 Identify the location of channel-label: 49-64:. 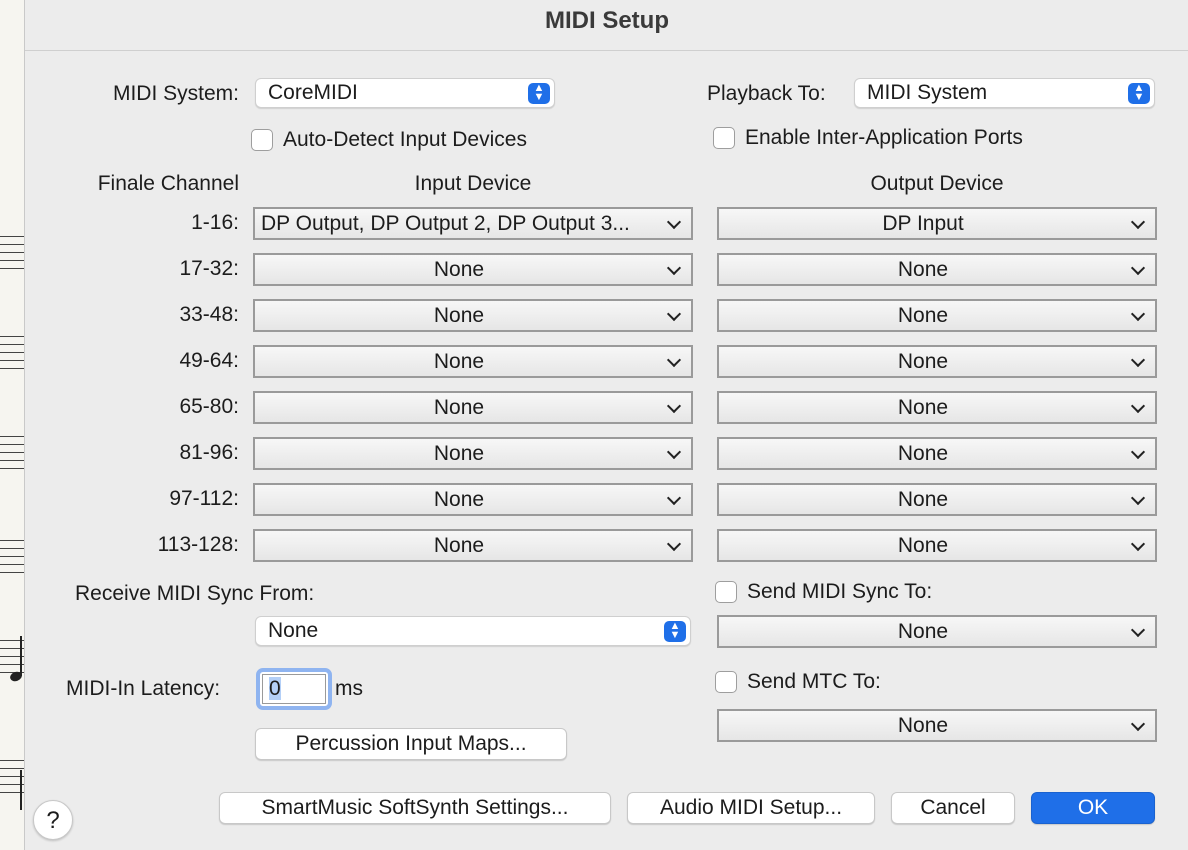
(209, 360).